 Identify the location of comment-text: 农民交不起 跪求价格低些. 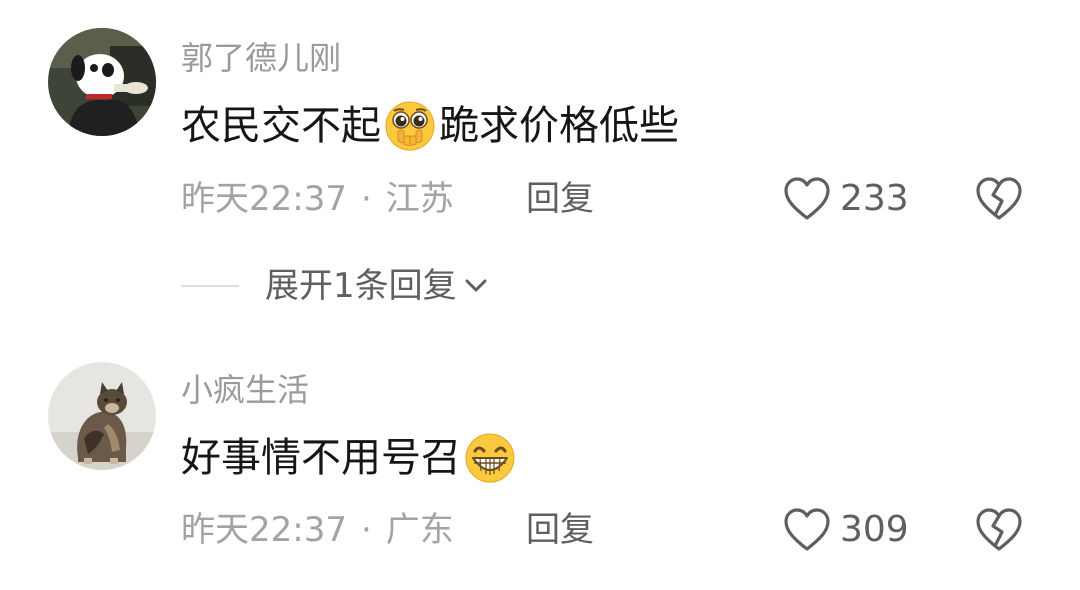
(430, 126).